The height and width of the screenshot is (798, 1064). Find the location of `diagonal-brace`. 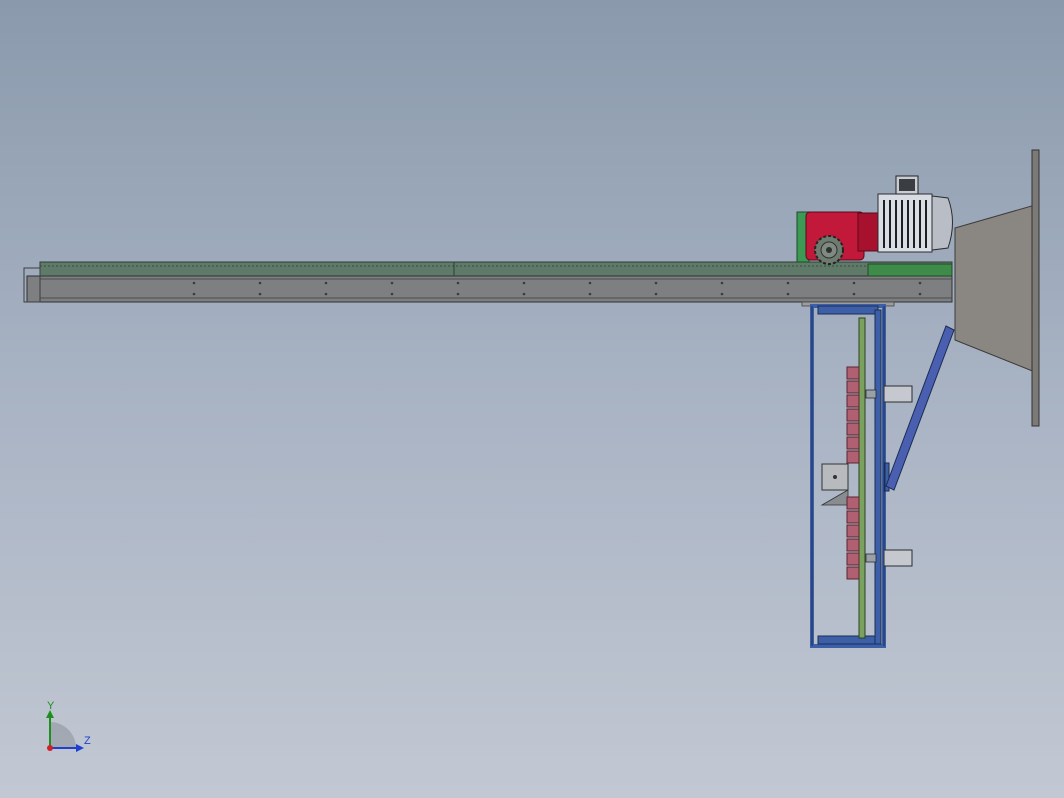

diagonal-brace is located at coordinates (920, 408).